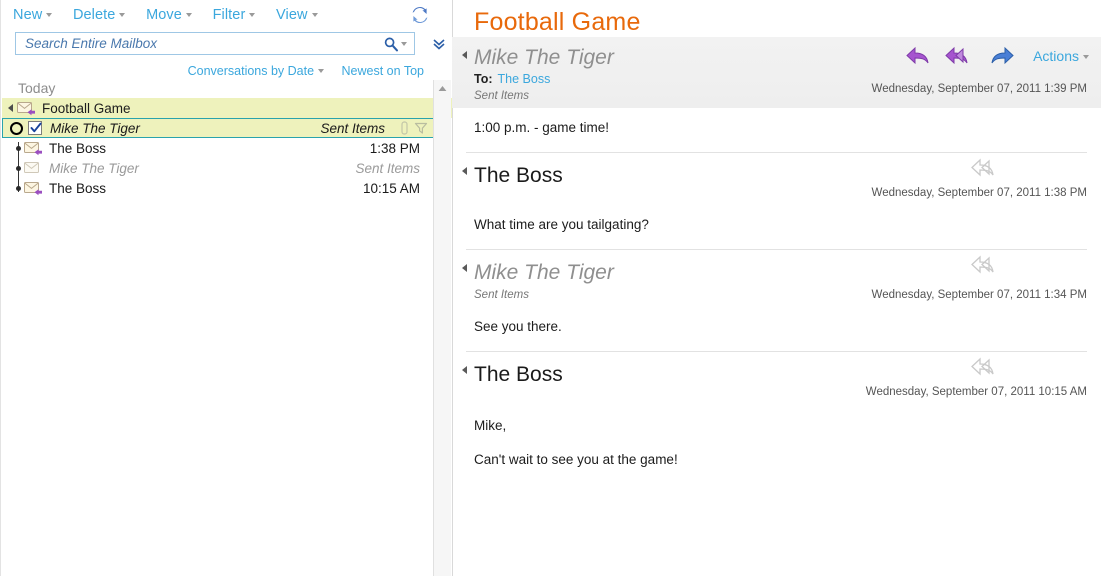 This screenshot has width=1101, height=576. What do you see at coordinates (544, 272) in the screenshot?
I see `message-from: Mike The Tiger` at bounding box center [544, 272].